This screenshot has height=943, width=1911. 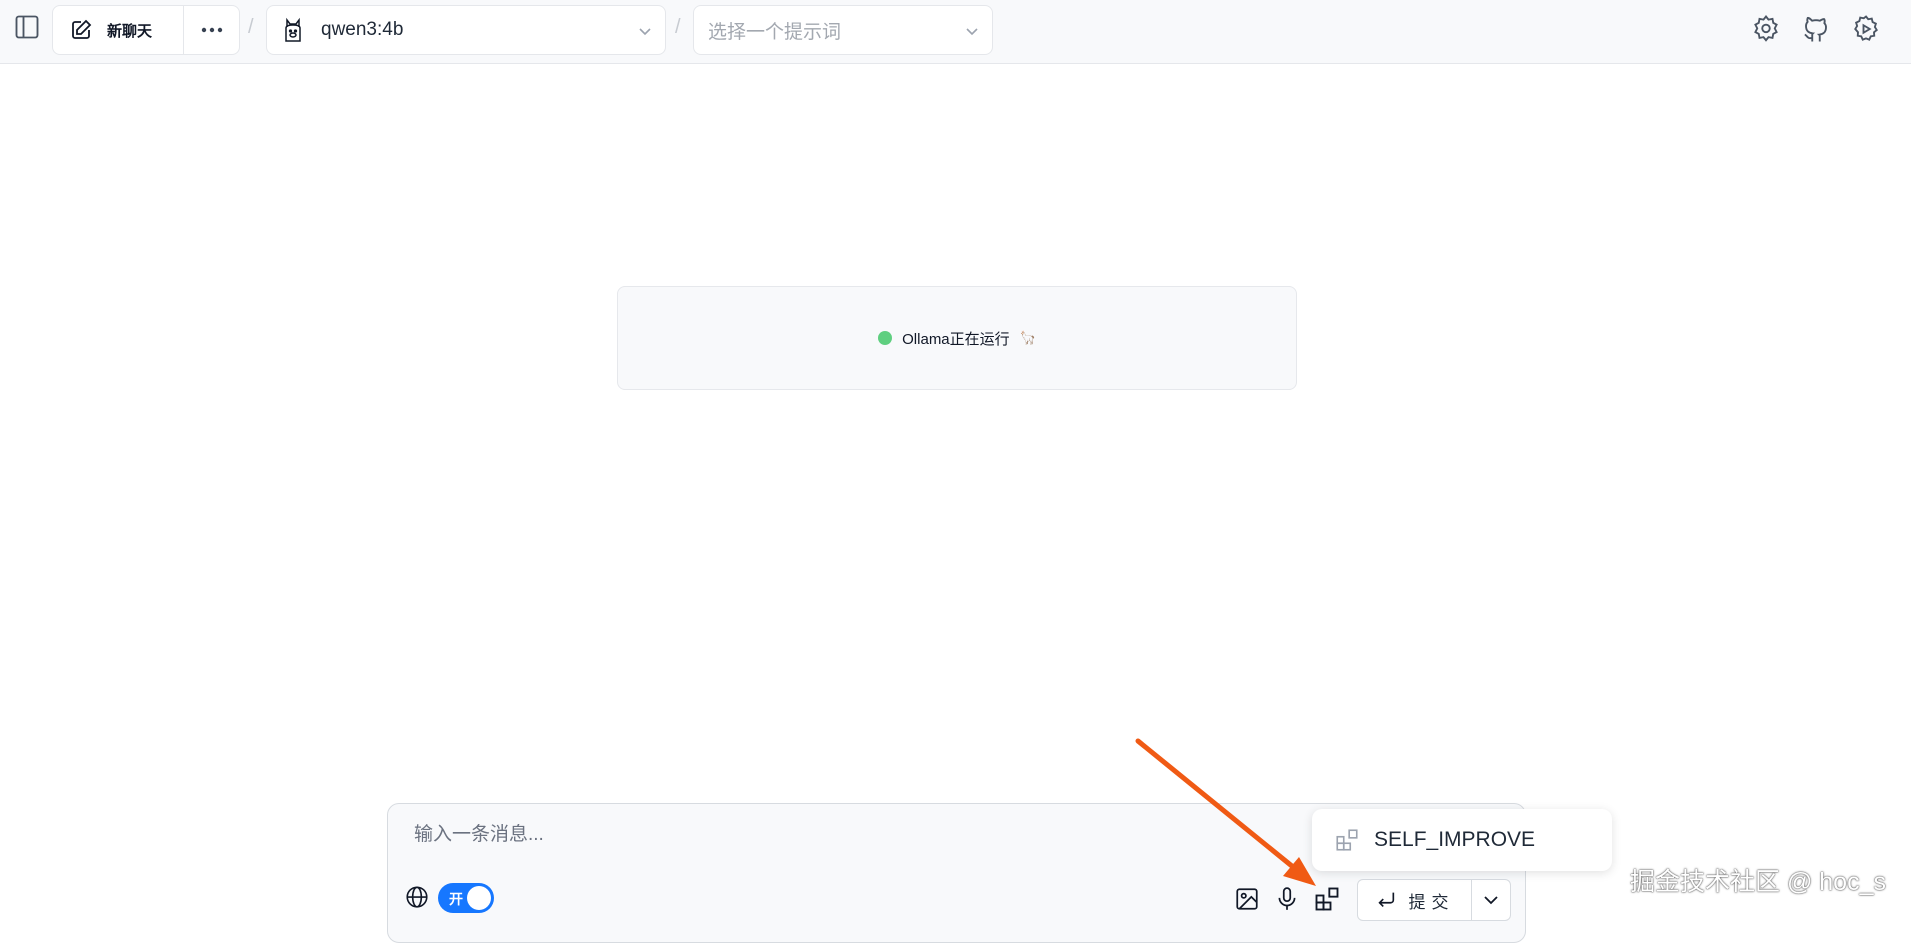 I want to click on more-icon, so click(x=211, y=30).